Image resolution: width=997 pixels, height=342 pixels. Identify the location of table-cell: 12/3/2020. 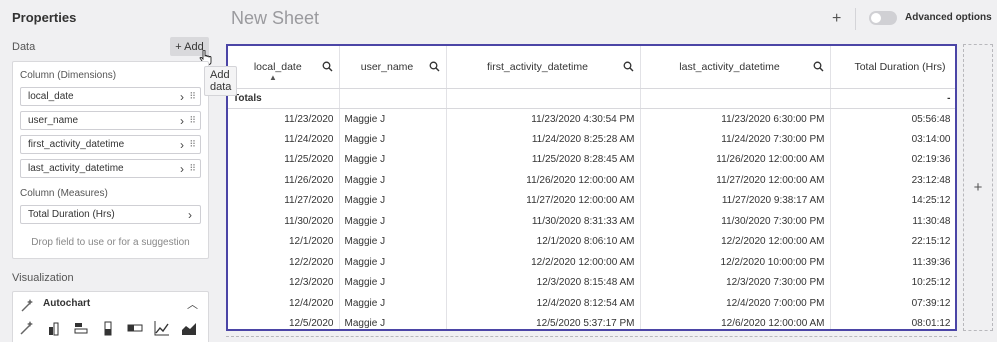
(284, 282).